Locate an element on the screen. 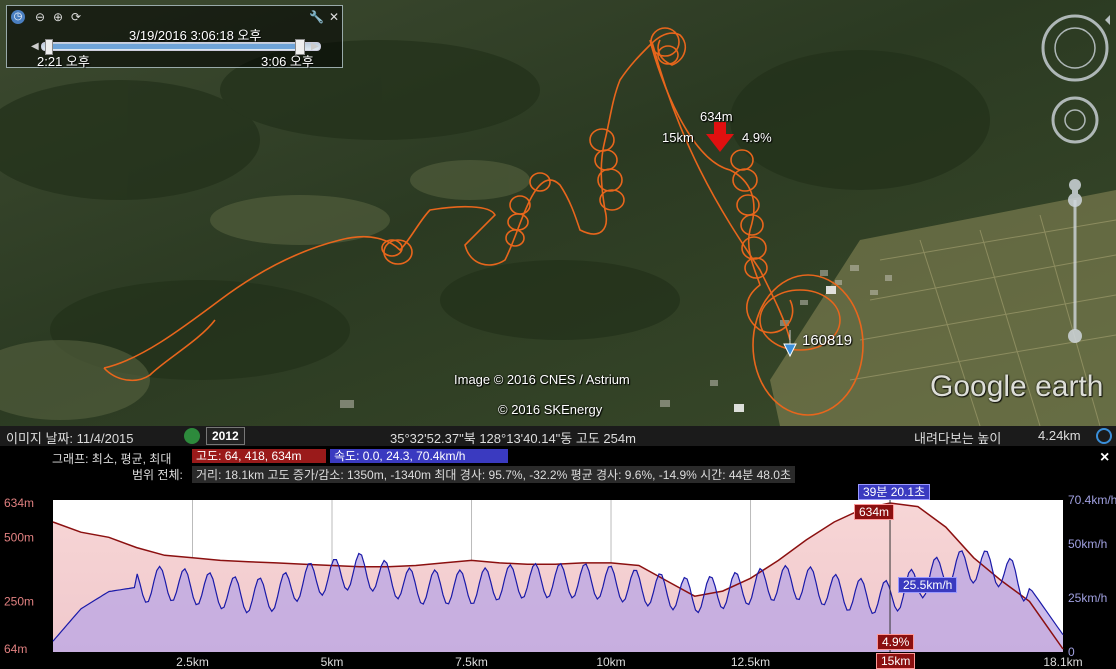  speed-axis-label: 50km/h is located at coordinates (1087, 544).